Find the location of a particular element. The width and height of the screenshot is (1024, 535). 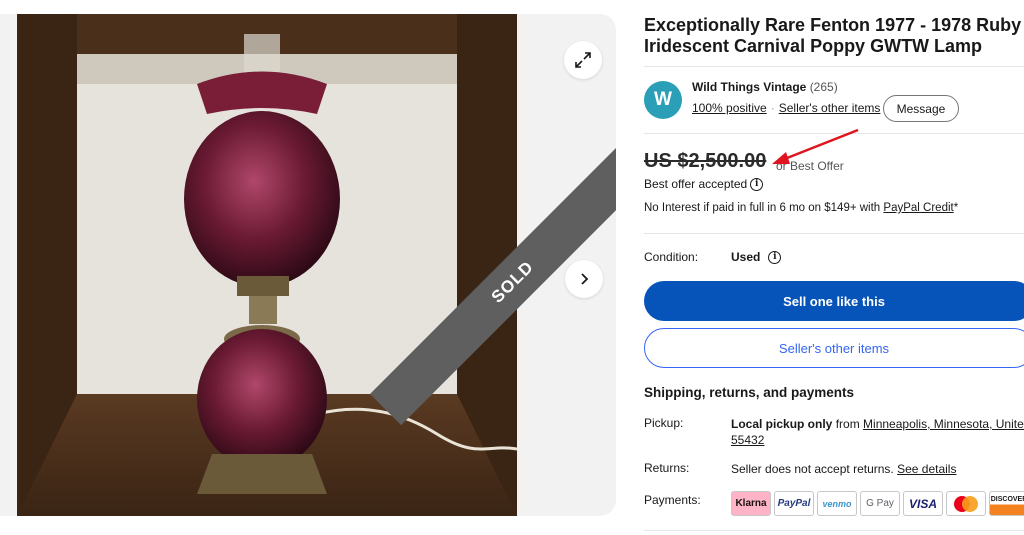

message-button: Message is located at coordinates (921, 108).